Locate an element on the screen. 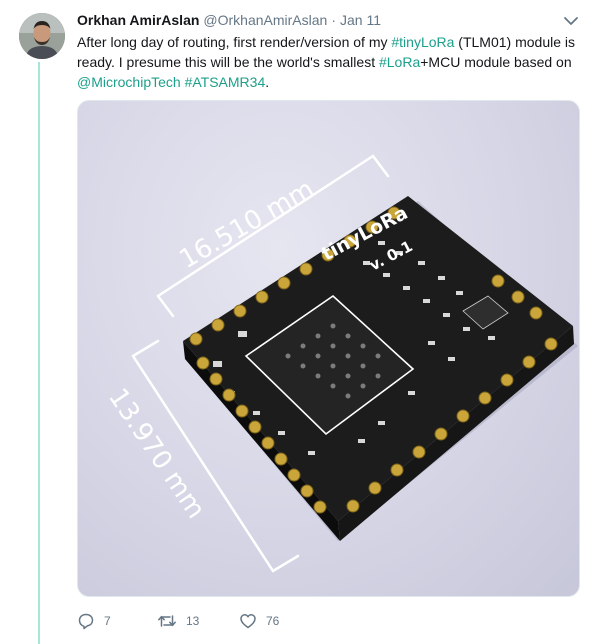  user-handle: @OrkhanAmirAslan is located at coordinates (265, 20).